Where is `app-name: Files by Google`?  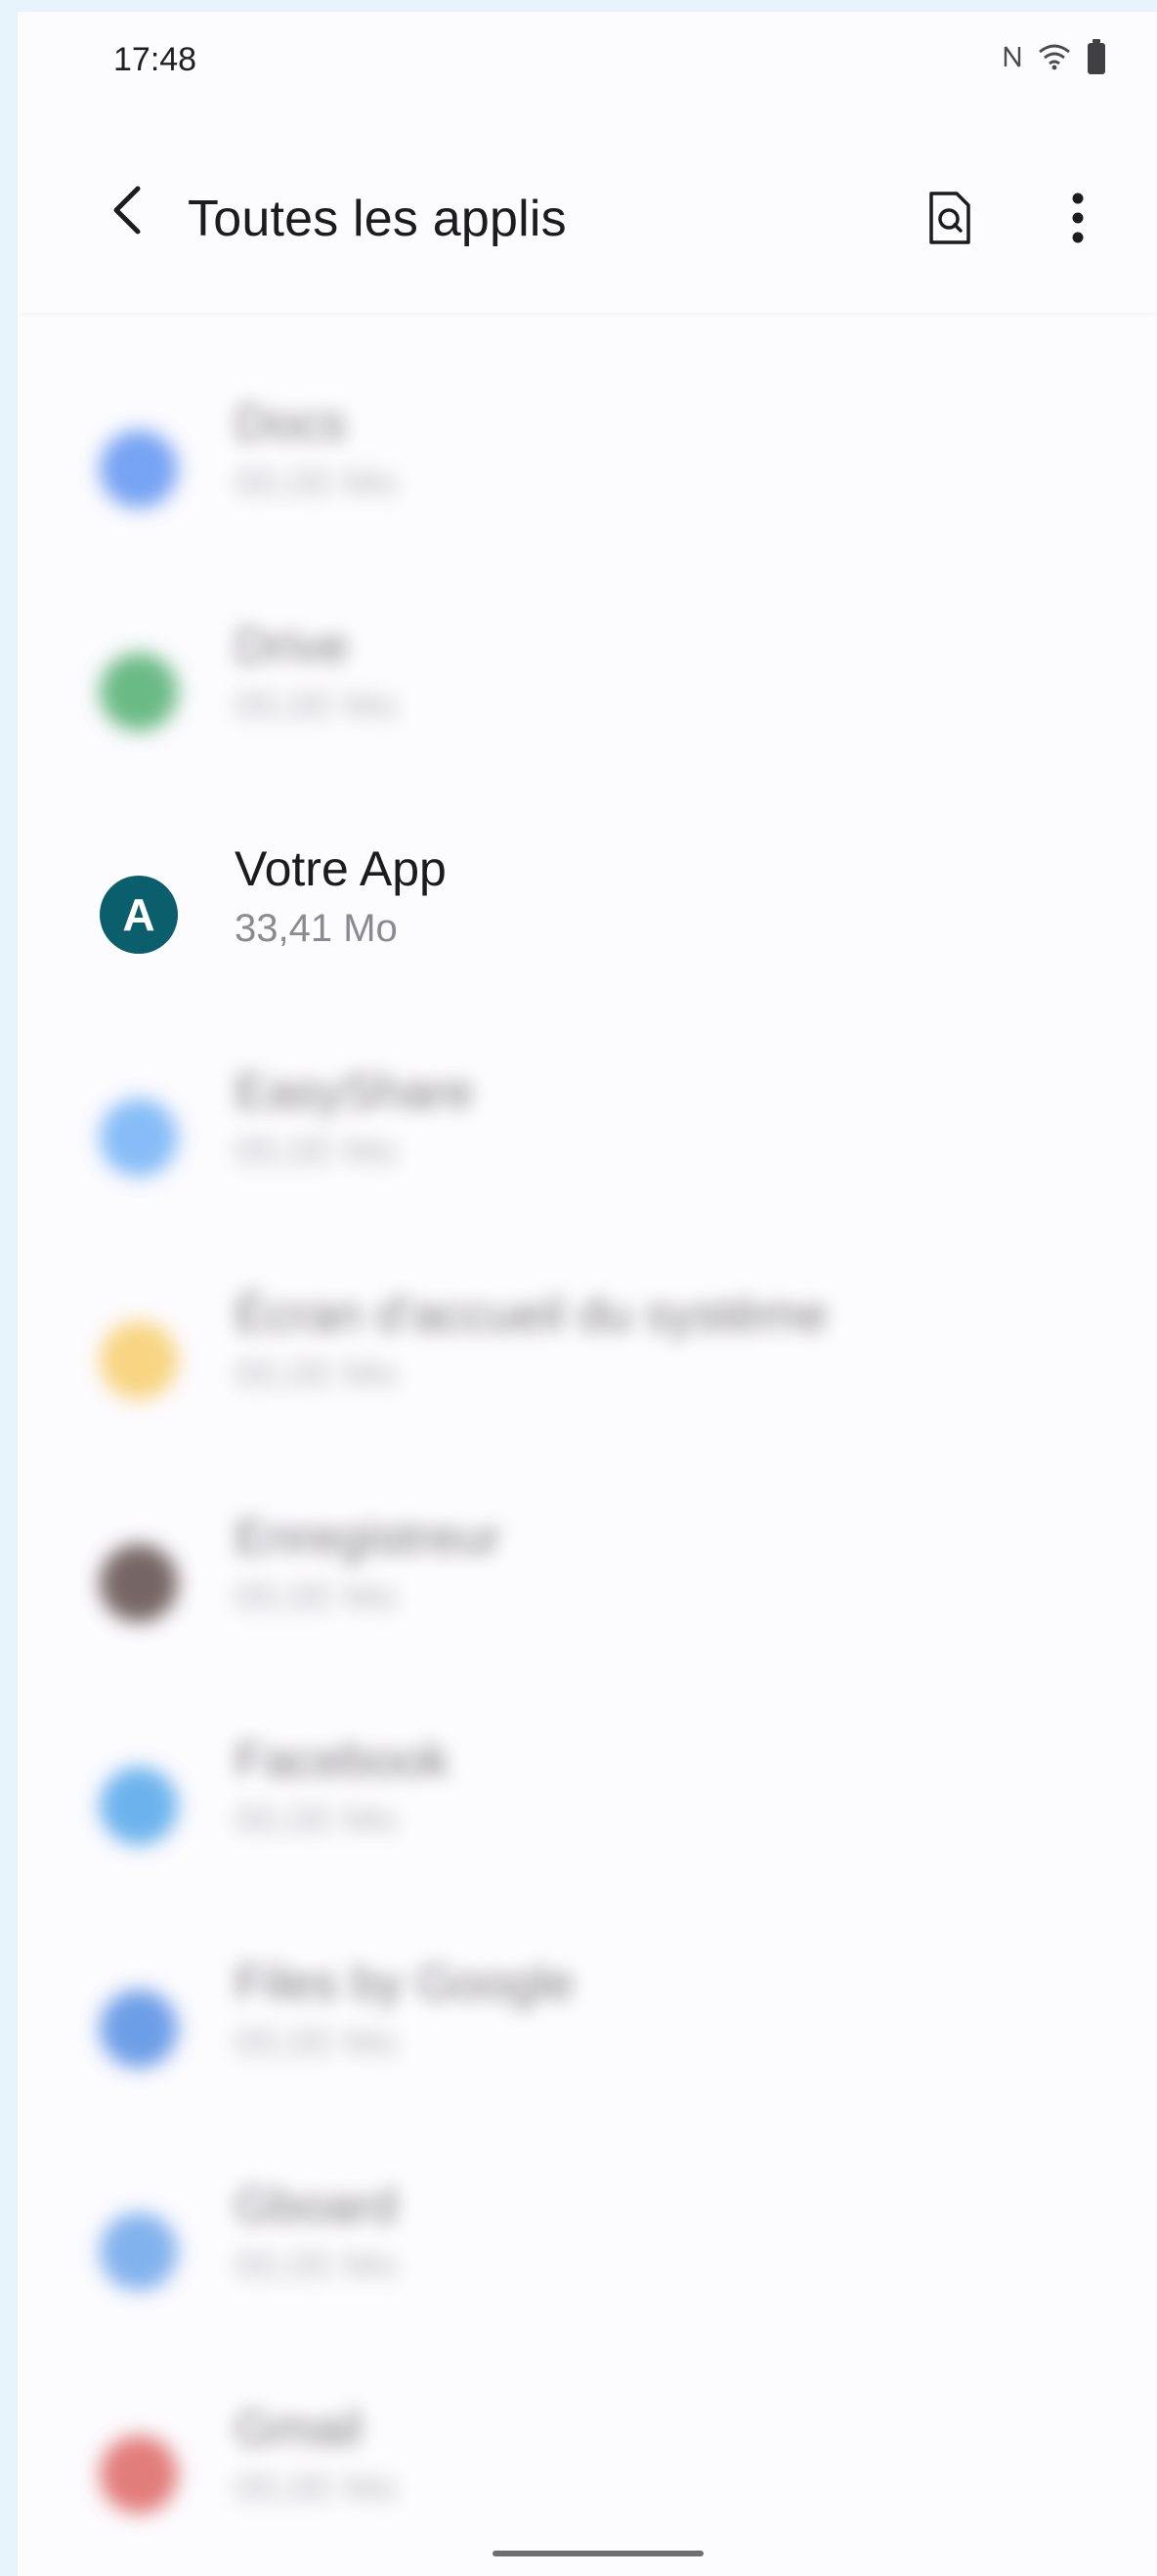 app-name: Files by Google is located at coordinates (405, 1983).